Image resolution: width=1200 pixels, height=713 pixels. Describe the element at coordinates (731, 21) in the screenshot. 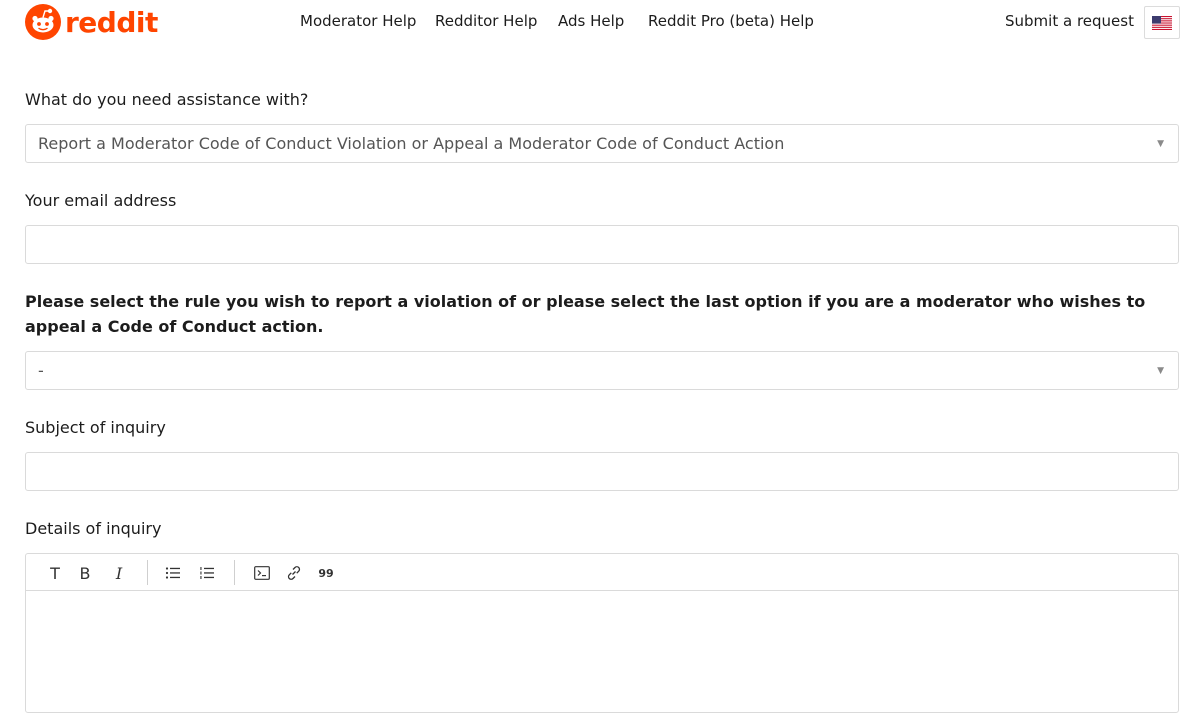

I see `nav-reddit-pro-help: Reddit Pro (beta) Help` at that location.